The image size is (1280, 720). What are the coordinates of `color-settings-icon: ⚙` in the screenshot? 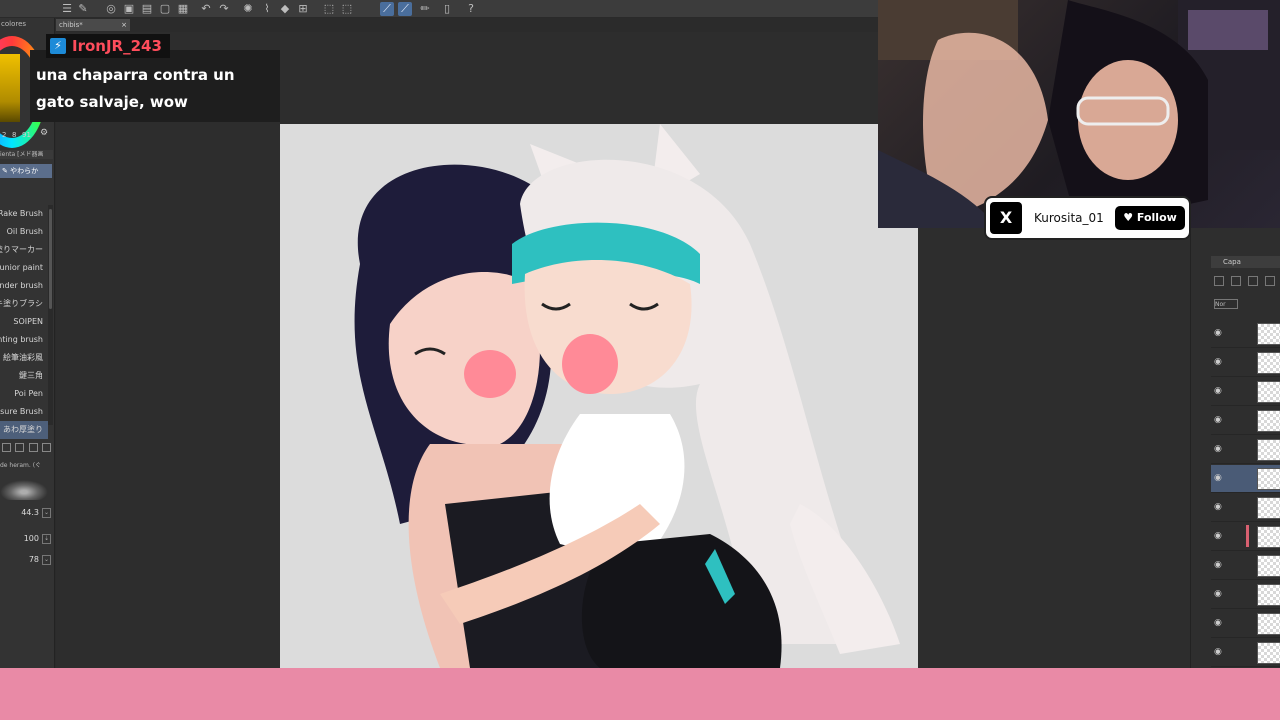 It's located at (44, 133).